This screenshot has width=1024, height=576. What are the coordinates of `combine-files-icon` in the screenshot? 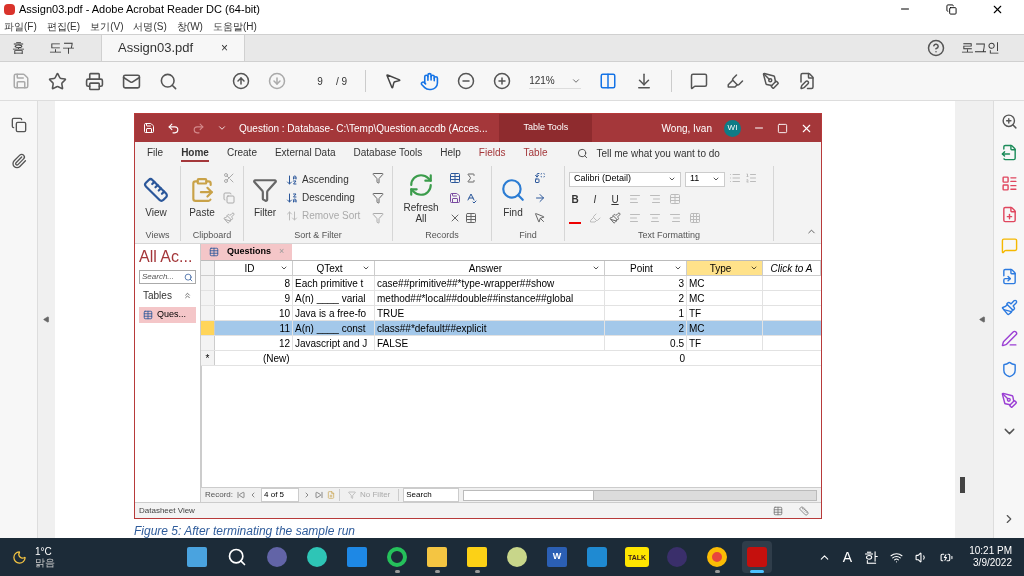 It's located at (1009, 276).